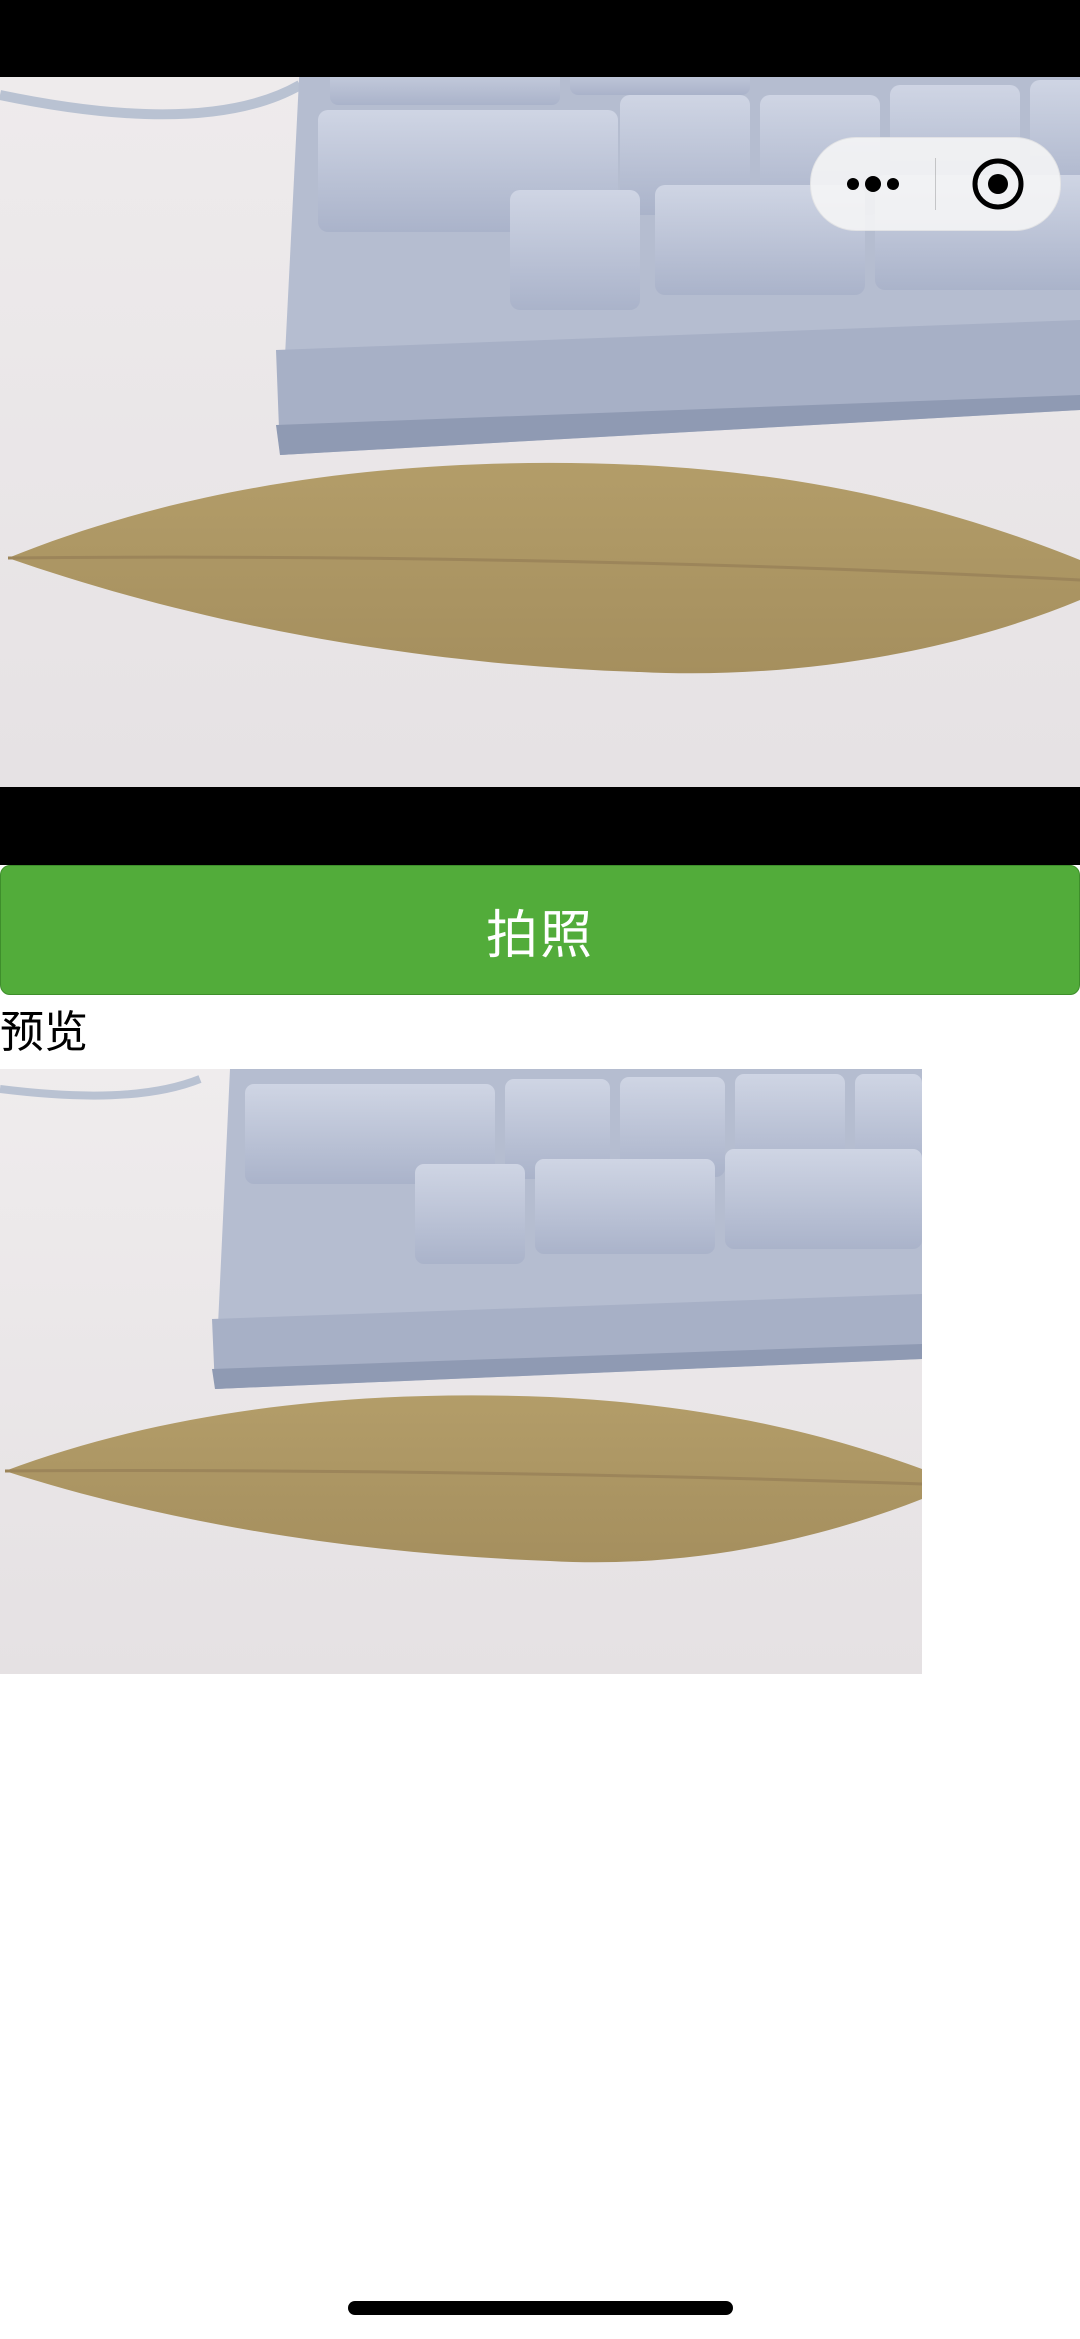 The image size is (1080, 2339). What do you see at coordinates (44, 1032) in the screenshot?
I see `preview-label: 预览` at bounding box center [44, 1032].